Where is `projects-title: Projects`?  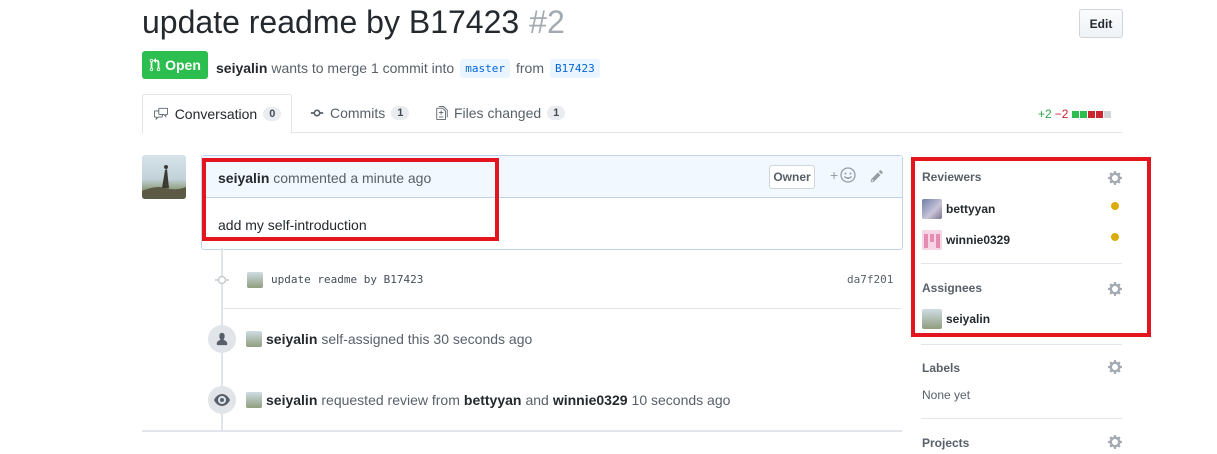 projects-title: Projects is located at coordinates (945, 443).